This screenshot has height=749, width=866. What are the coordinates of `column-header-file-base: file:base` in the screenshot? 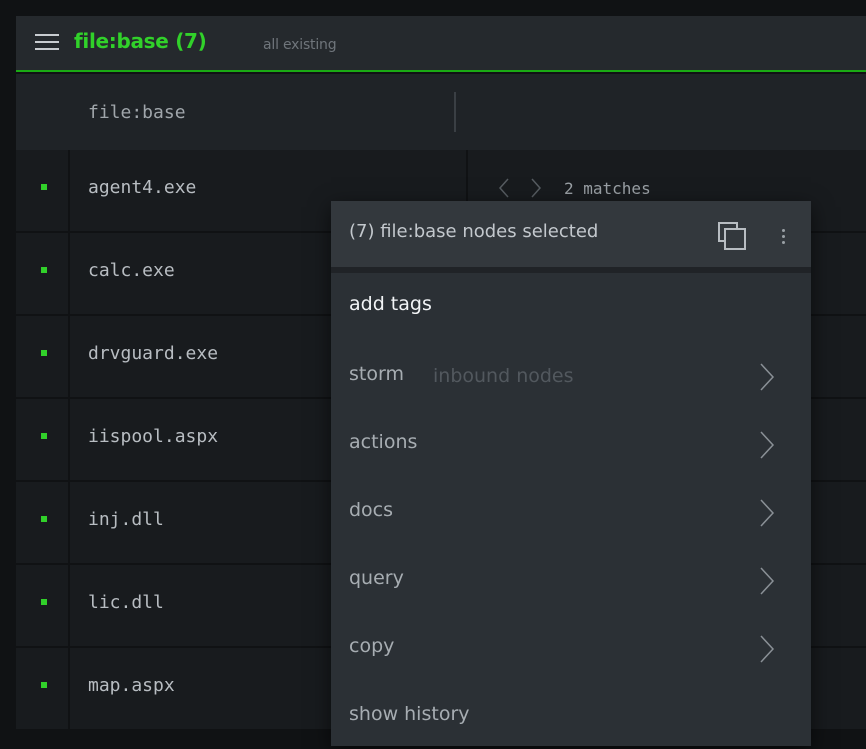 It's located at (137, 112).